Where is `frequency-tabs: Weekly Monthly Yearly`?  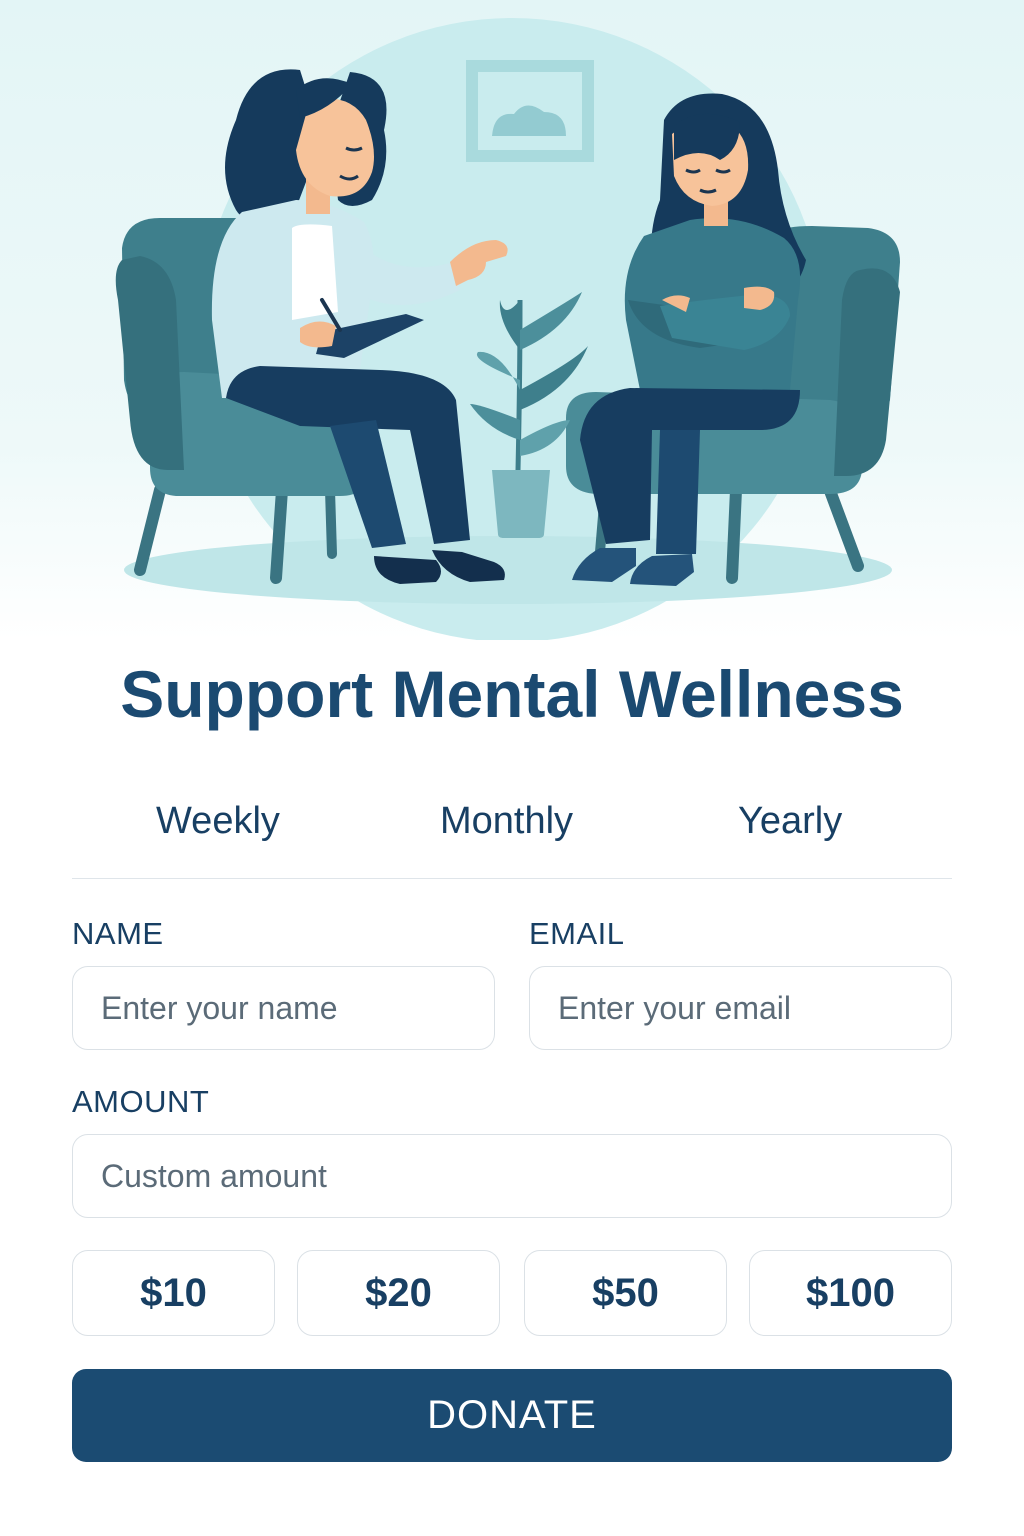 frequency-tabs: Weekly Monthly Yearly is located at coordinates (512, 835).